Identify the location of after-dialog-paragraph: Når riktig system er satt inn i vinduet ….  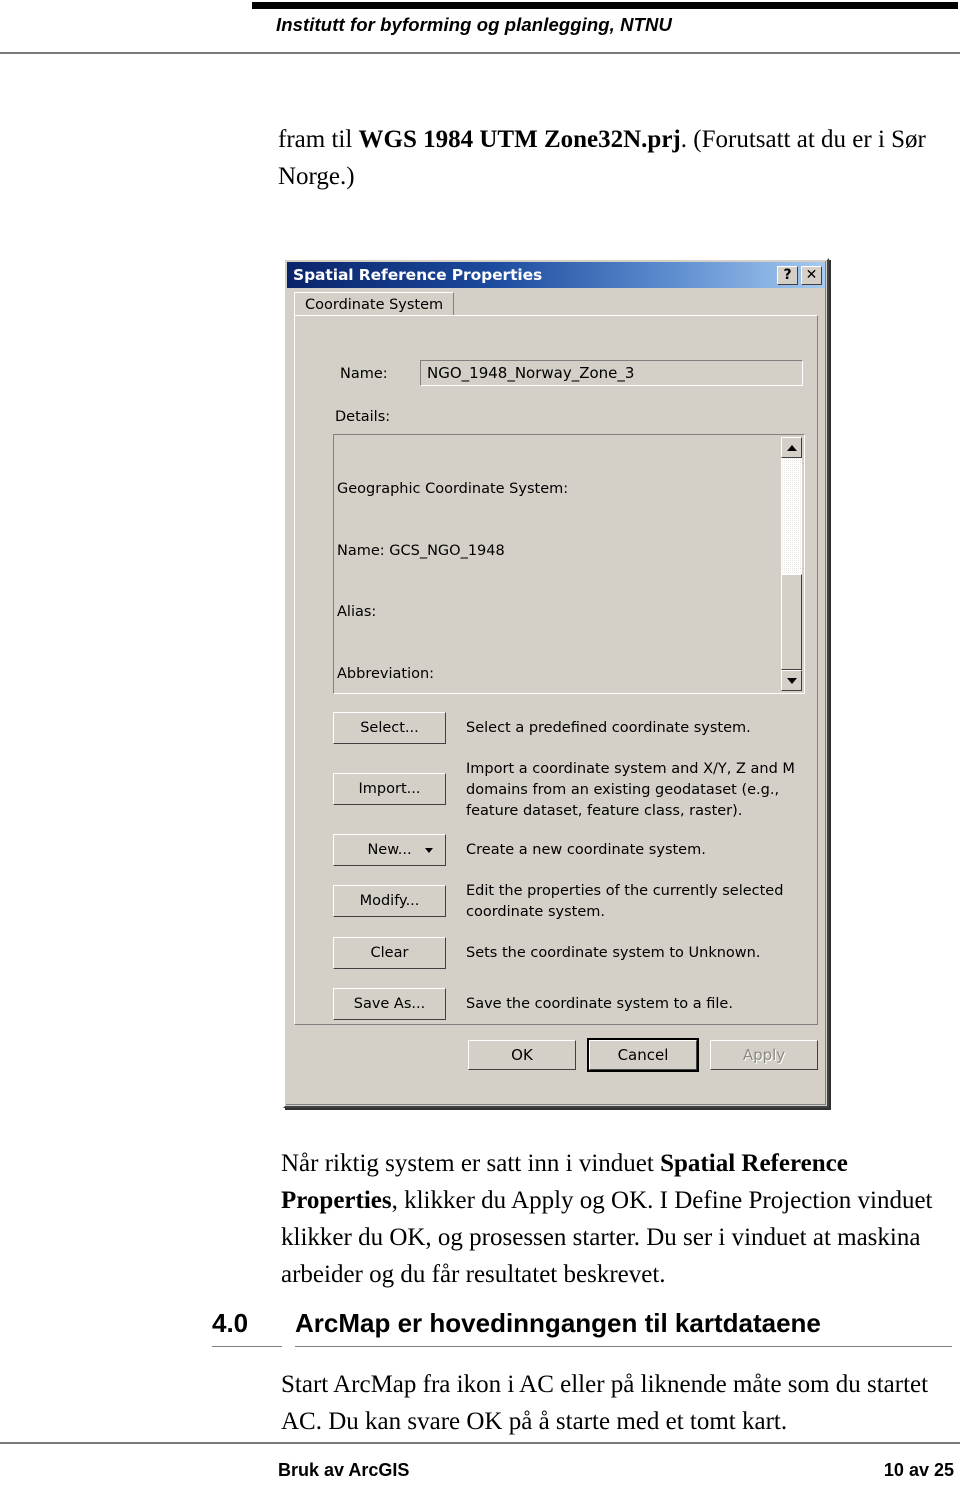
(611, 1219).